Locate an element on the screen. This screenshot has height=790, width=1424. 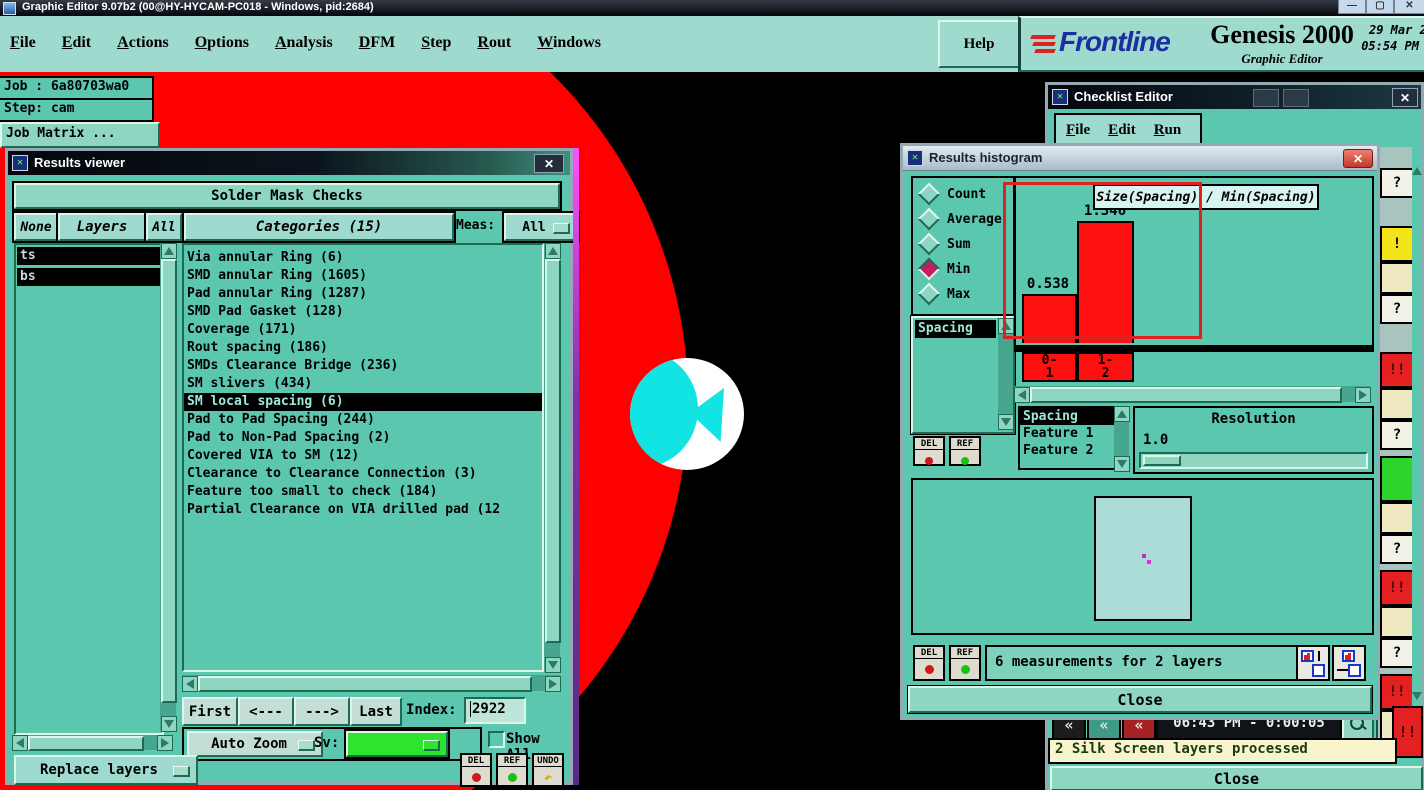
field-item: Feature 1 is located at coordinates (1067, 433).